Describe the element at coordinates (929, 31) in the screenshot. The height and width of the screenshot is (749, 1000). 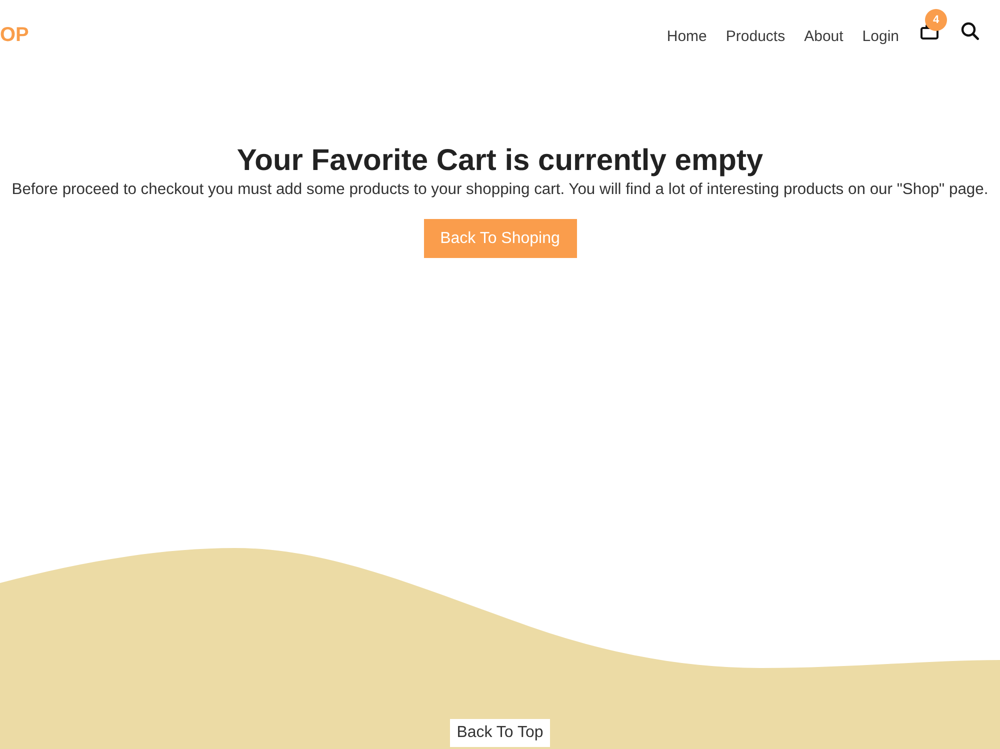
I see `bag-icon` at that location.